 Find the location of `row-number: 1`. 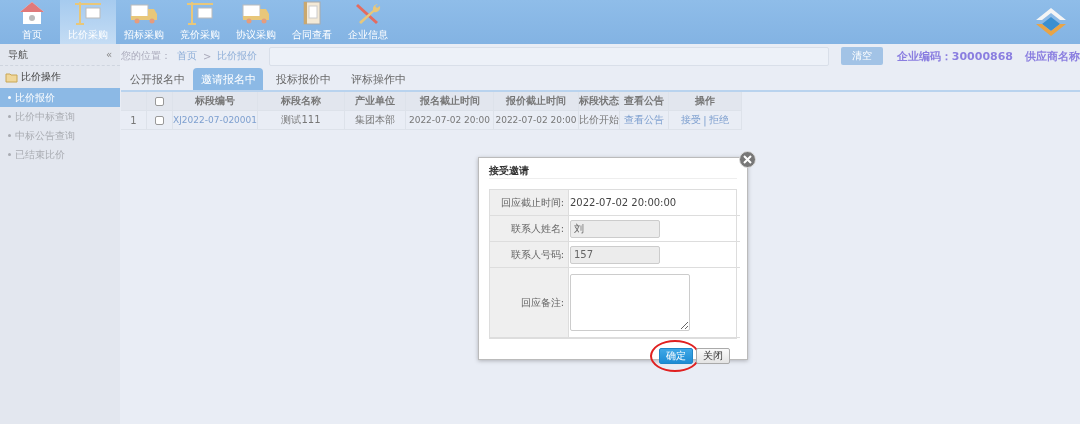

row-number: 1 is located at coordinates (134, 120).